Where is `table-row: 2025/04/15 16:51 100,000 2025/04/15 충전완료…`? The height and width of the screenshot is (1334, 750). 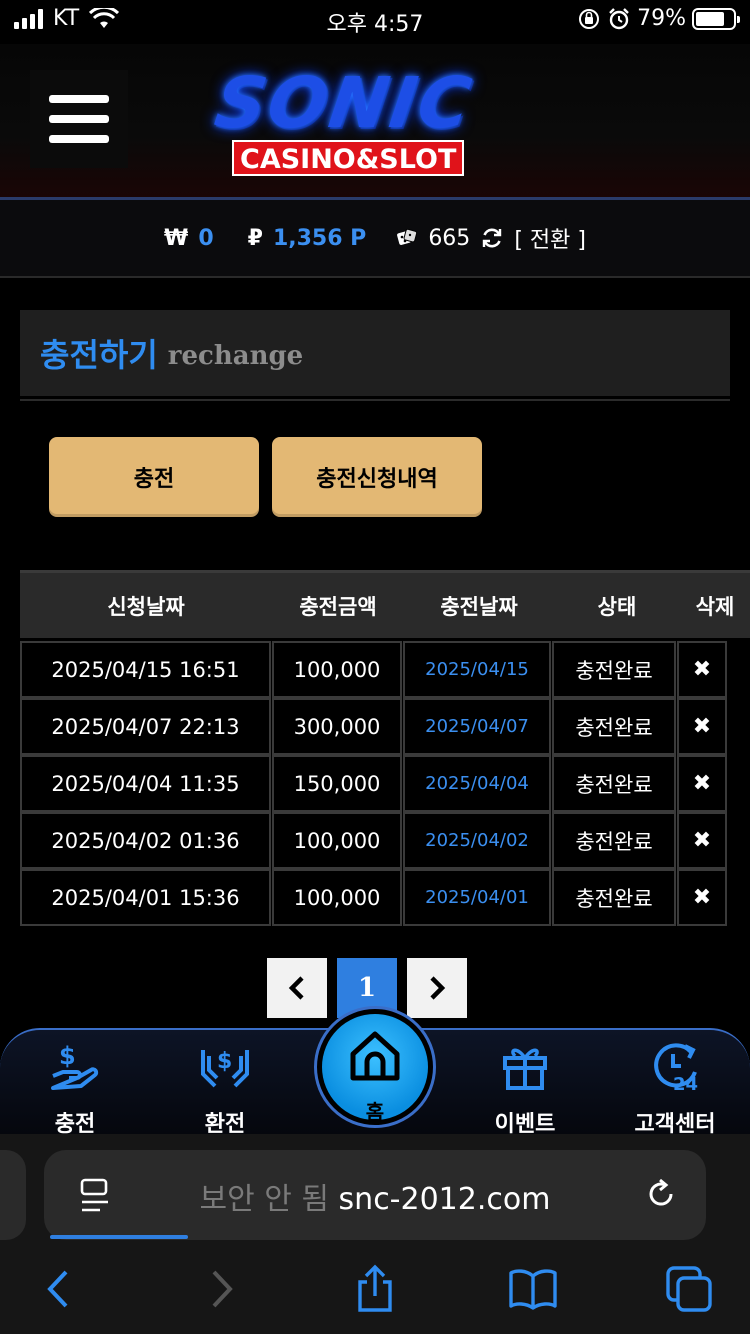
table-row: 2025/04/15 16:51 100,000 2025/04/15 충전완료… is located at coordinates (385, 669).